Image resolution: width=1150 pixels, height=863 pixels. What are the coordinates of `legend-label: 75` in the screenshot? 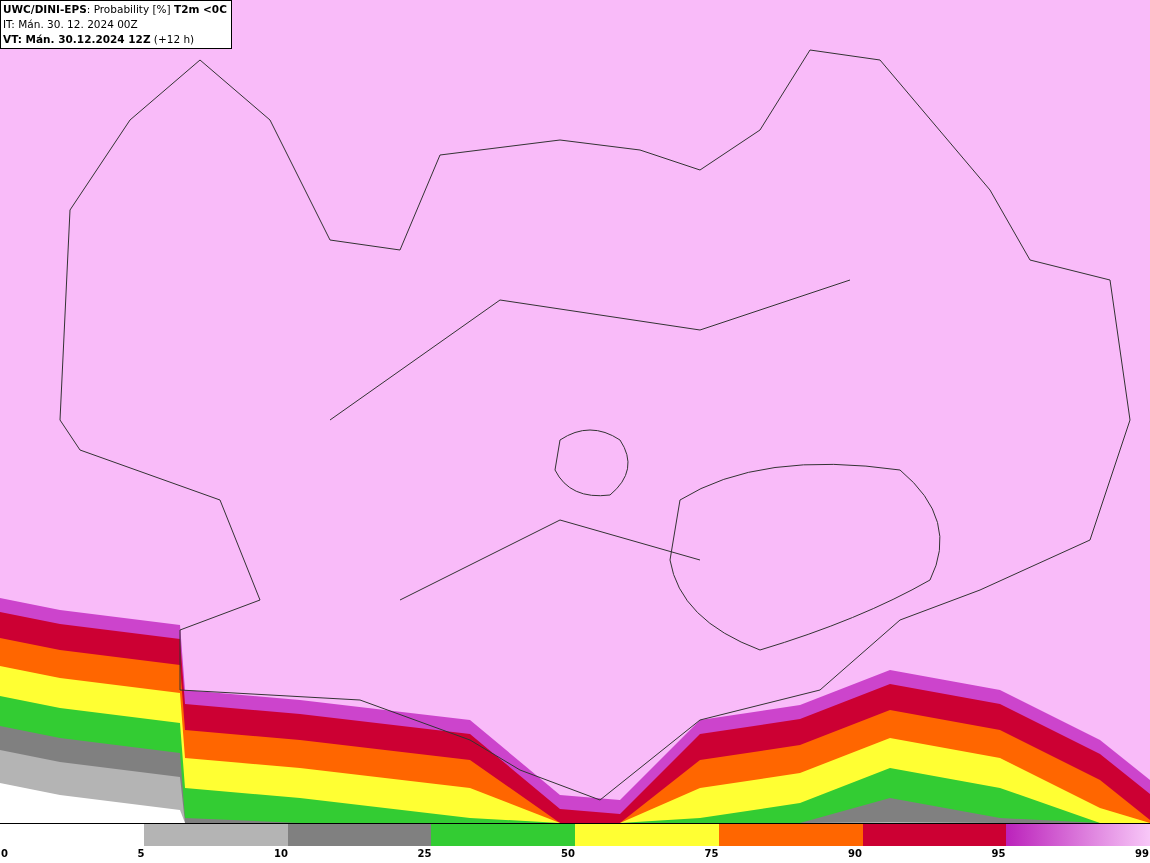 It's located at (711, 853).